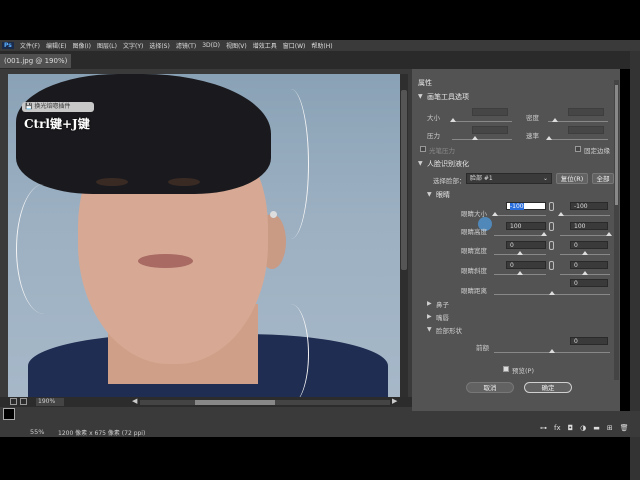 The width and height of the screenshot is (640, 480). What do you see at coordinates (107, 45) in the screenshot?
I see `menu-layer: 图层(L)` at bounding box center [107, 45].